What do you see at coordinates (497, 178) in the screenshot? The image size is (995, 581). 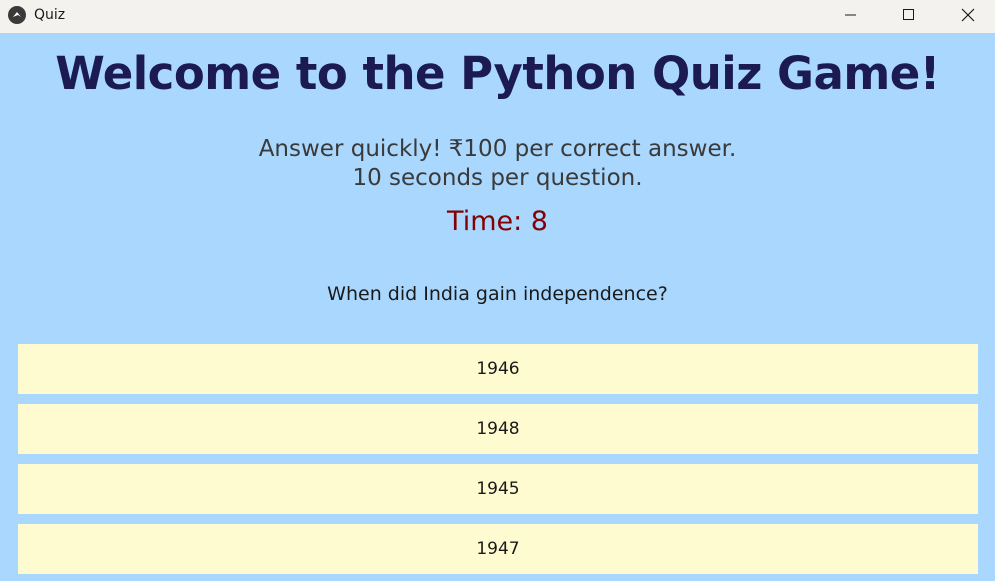 I see `instructions-line-2: 10 seconds per question.` at bounding box center [497, 178].